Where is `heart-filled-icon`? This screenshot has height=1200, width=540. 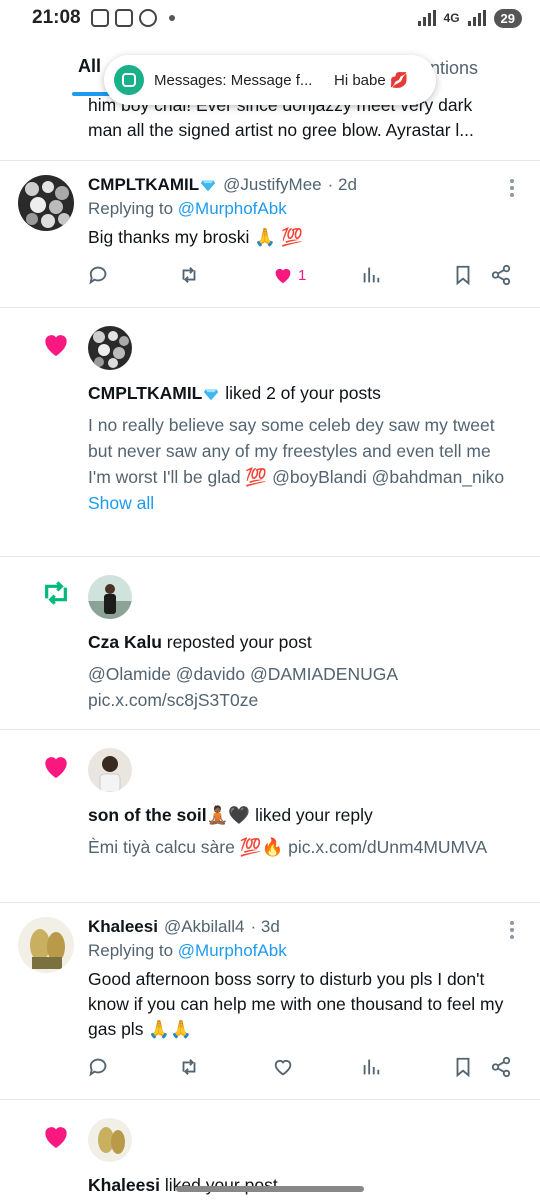
heart-filled-icon is located at coordinates (283, 276).